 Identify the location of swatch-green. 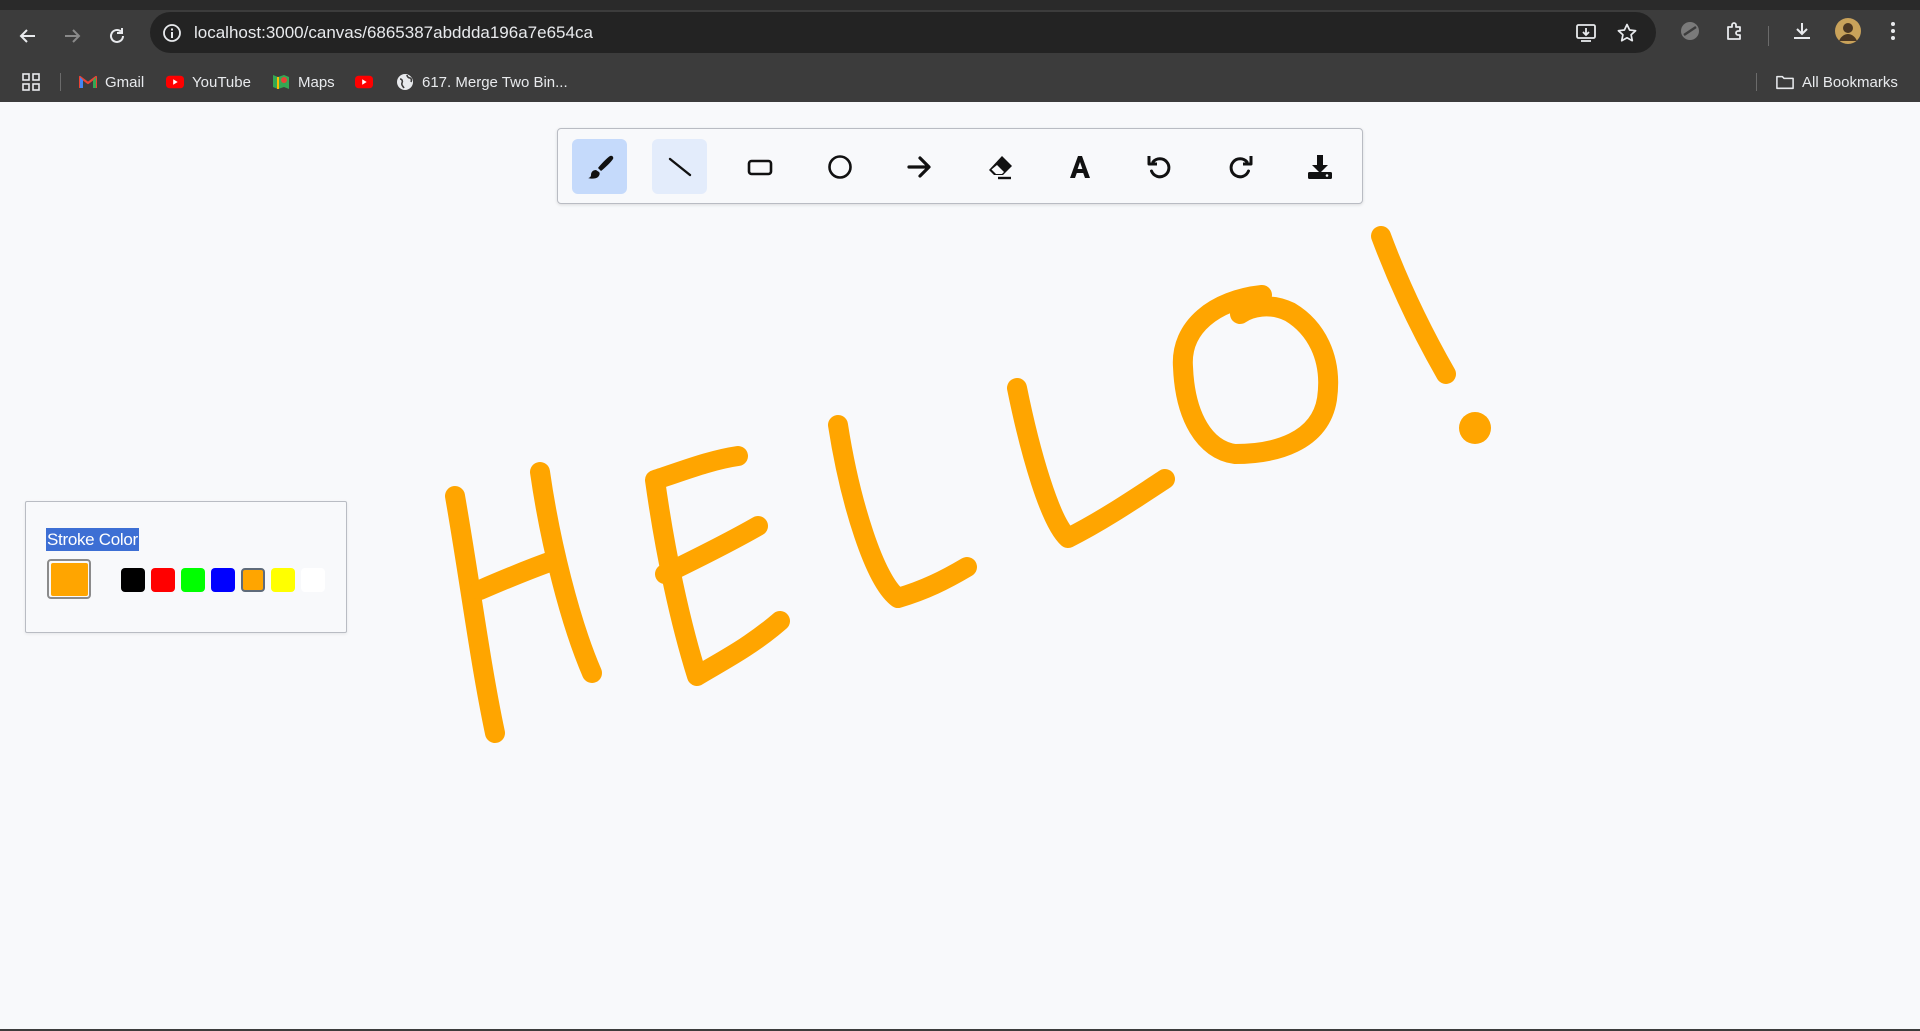
(193, 580).